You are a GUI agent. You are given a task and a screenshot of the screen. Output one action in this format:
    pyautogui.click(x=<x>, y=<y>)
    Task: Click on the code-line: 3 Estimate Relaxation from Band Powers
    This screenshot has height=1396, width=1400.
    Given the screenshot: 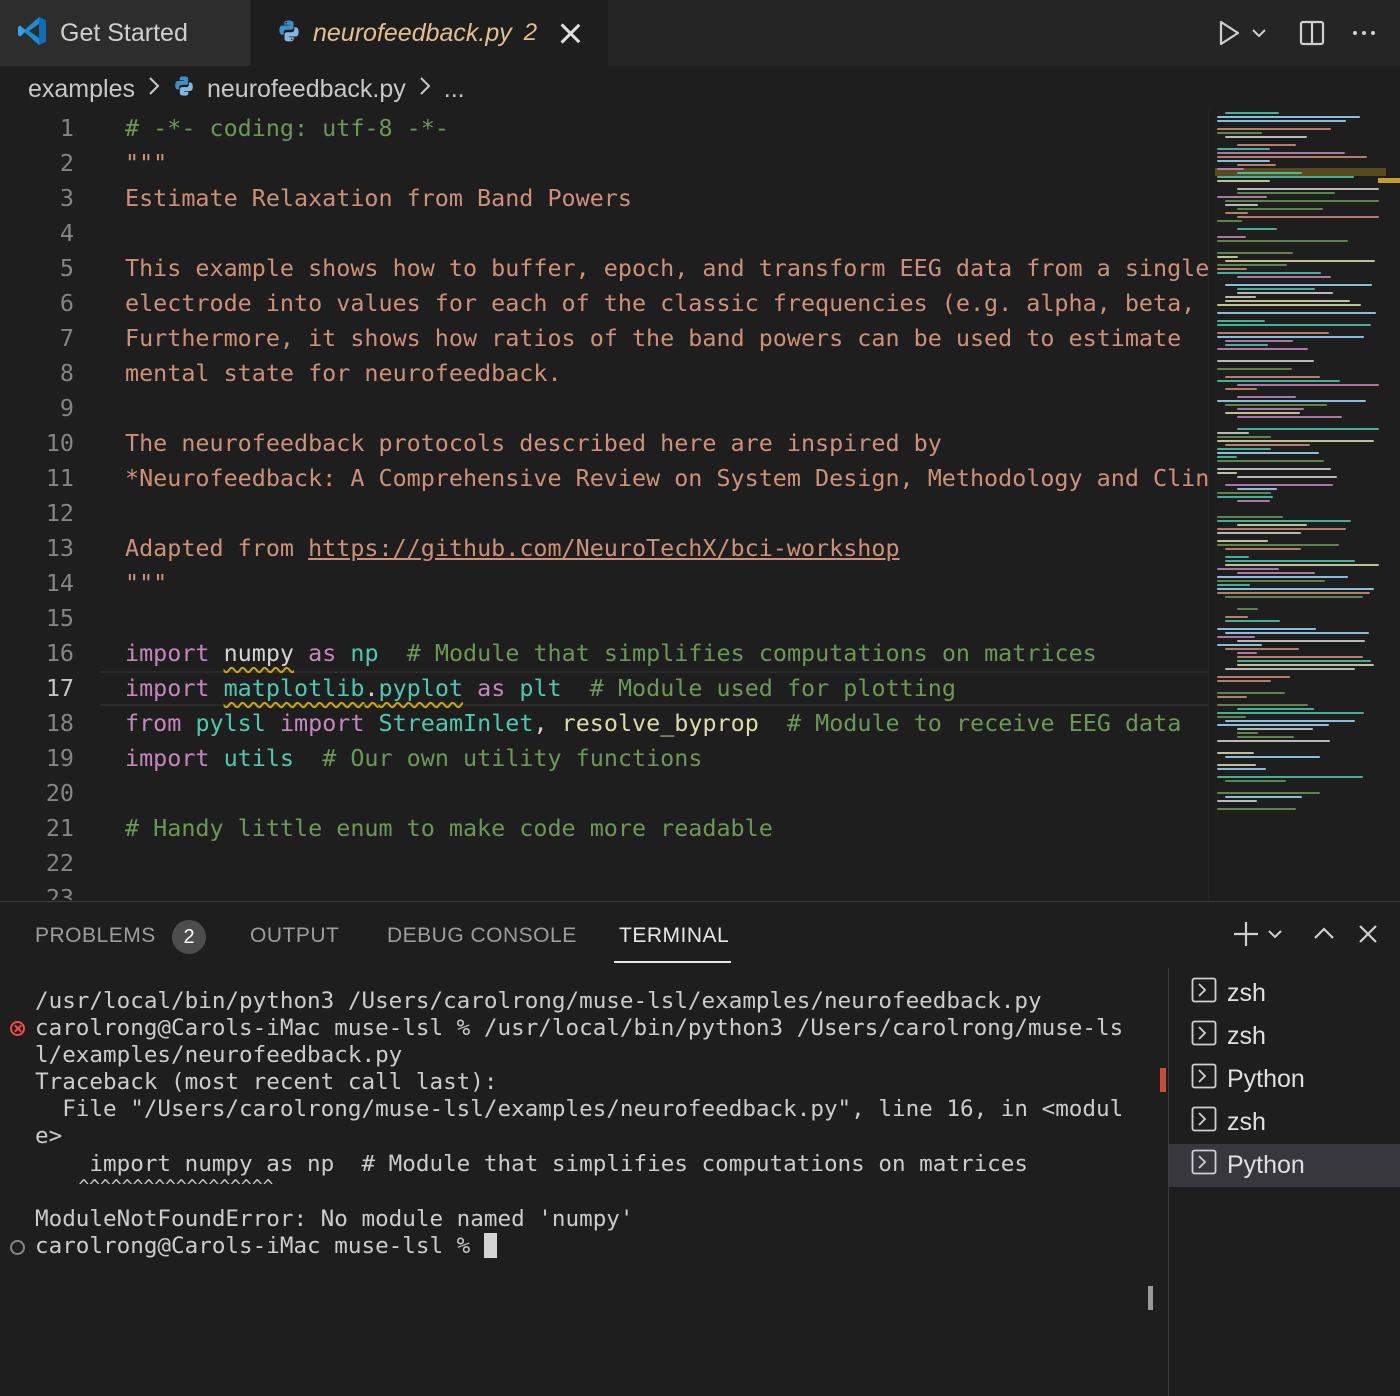 What is the action you would take?
    pyautogui.click(x=604, y=197)
    